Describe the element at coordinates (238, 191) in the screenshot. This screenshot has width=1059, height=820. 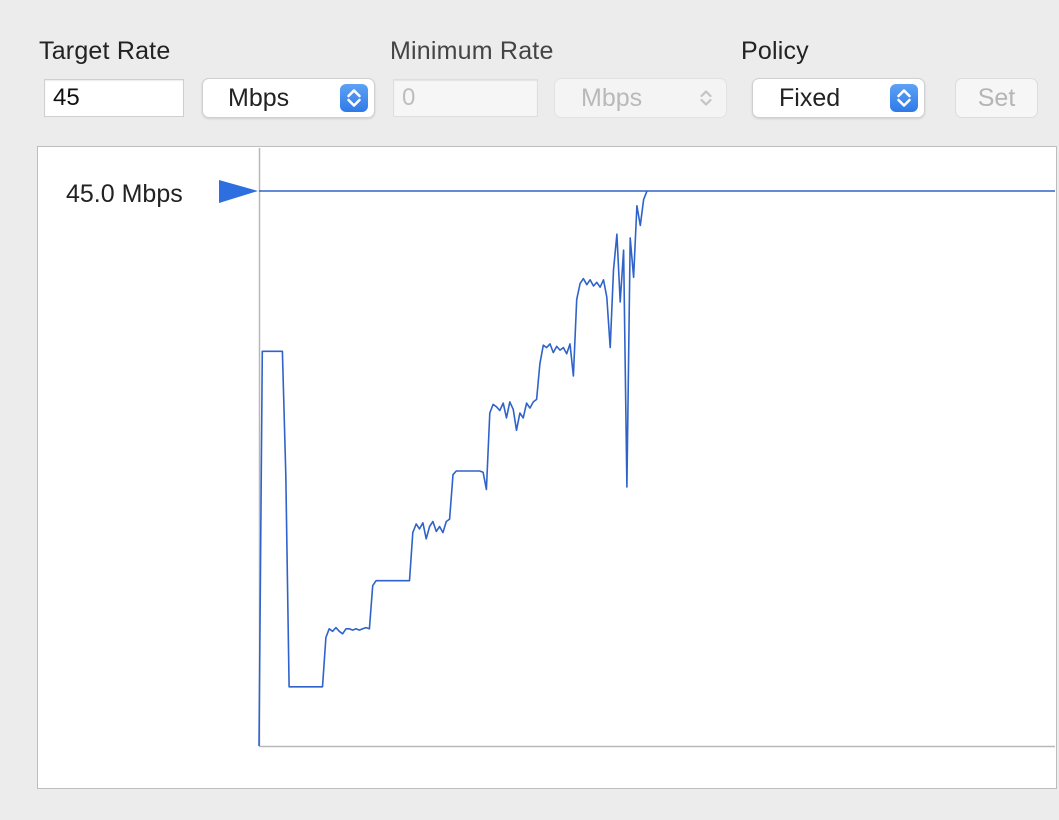
I see `target-rate-marker-icon` at that location.